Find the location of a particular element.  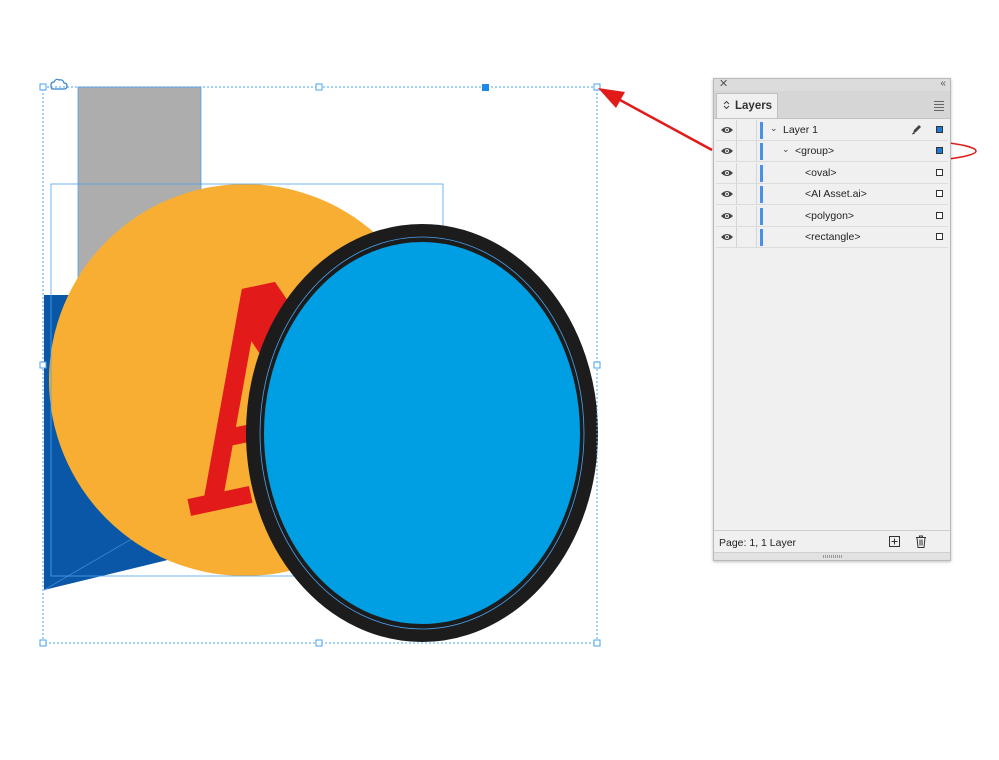

tab-label: Layers is located at coordinates (754, 106).